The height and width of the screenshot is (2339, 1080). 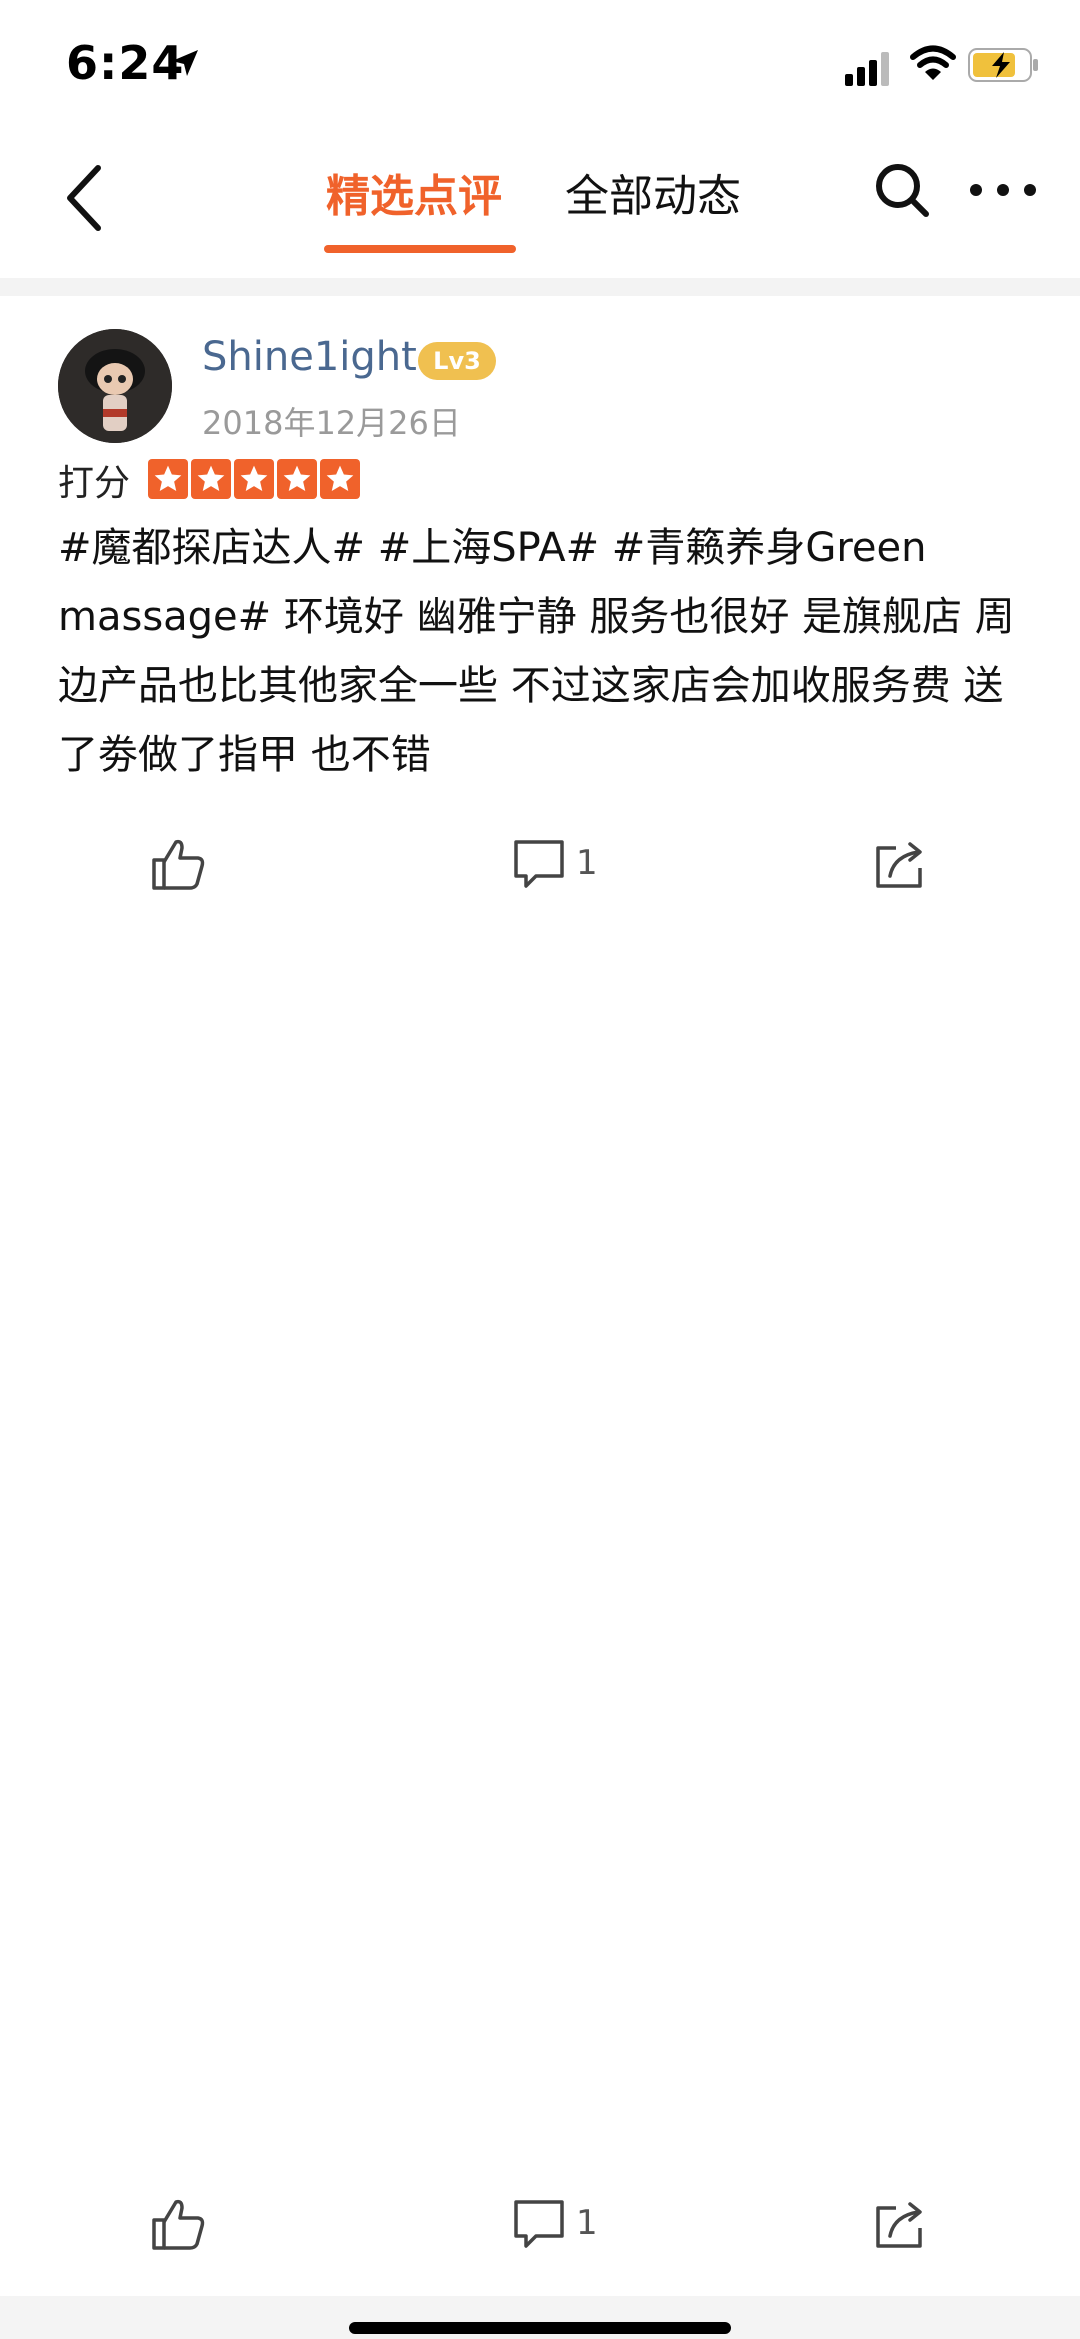 I want to click on section-divider, so click(x=540, y=287).